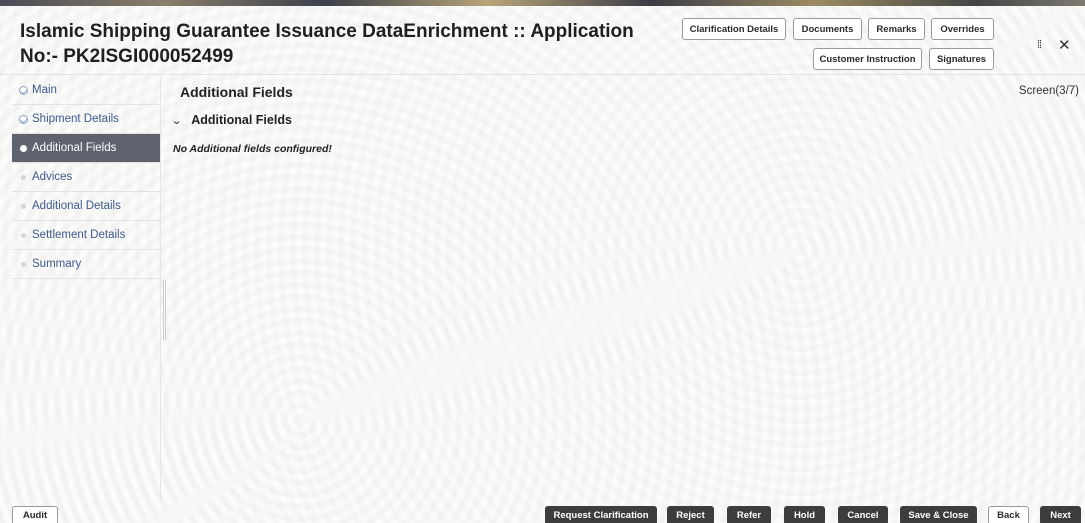  I want to click on sidebar-item-label: Additional Fields, so click(74, 148).